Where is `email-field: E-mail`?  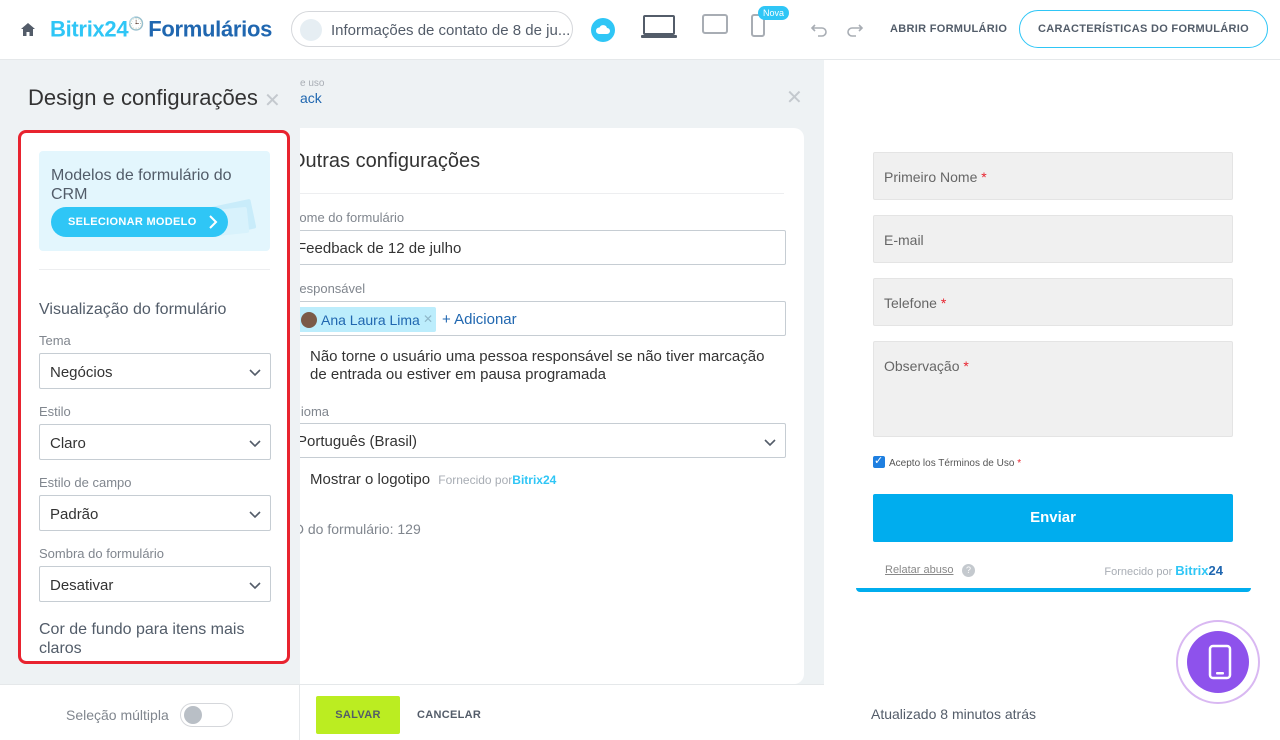
email-field: E-mail is located at coordinates (1053, 239).